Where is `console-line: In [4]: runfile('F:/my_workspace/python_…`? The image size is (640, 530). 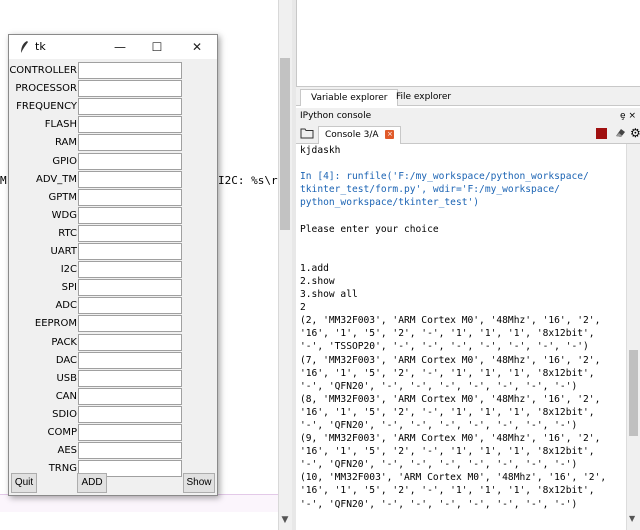
console-line: In [4]: runfile('F:/my_workspace/python_… is located at coordinates (444, 177).